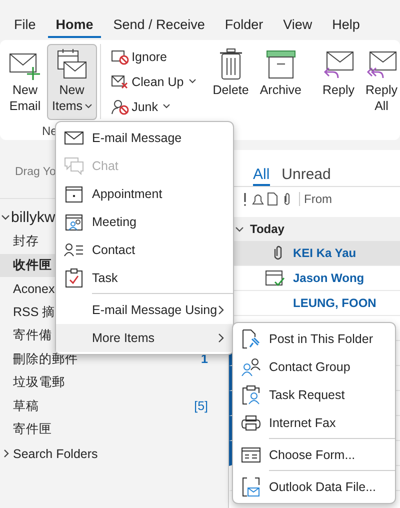  What do you see at coordinates (334, 303) in the screenshot?
I see `sender-name: LEUNG, FOON` at bounding box center [334, 303].